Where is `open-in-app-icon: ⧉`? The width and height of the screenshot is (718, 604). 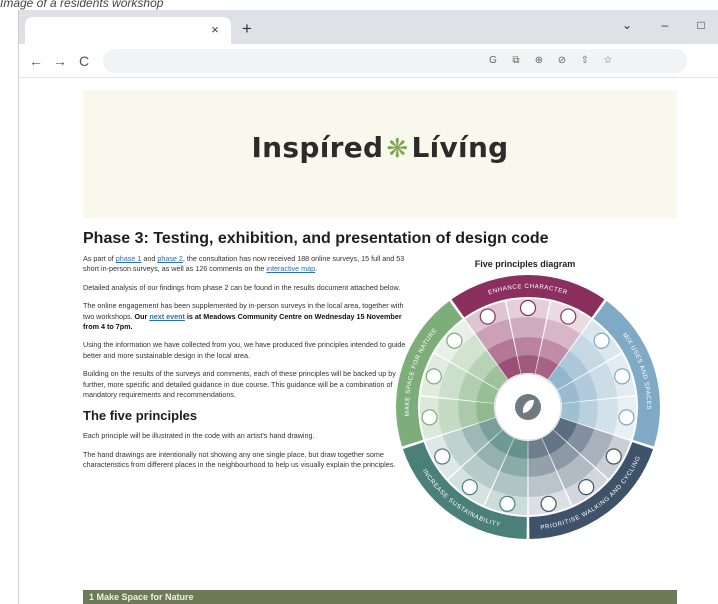
open-in-app-icon: ⧉ is located at coordinates (516, 61).